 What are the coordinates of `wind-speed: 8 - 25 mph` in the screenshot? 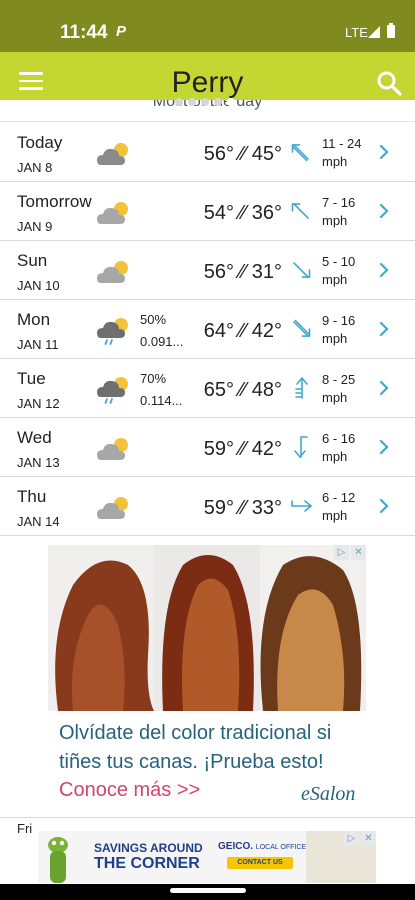 It's located at (339, 388).